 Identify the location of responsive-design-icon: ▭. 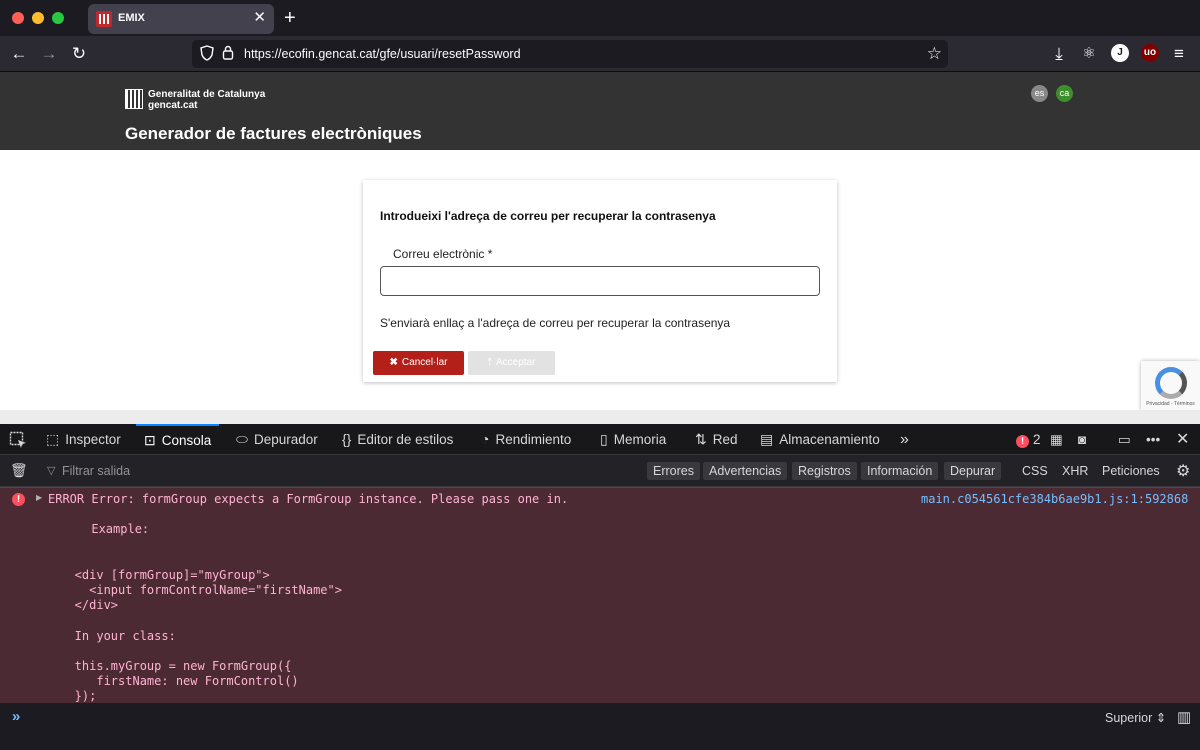
(1124, 439).